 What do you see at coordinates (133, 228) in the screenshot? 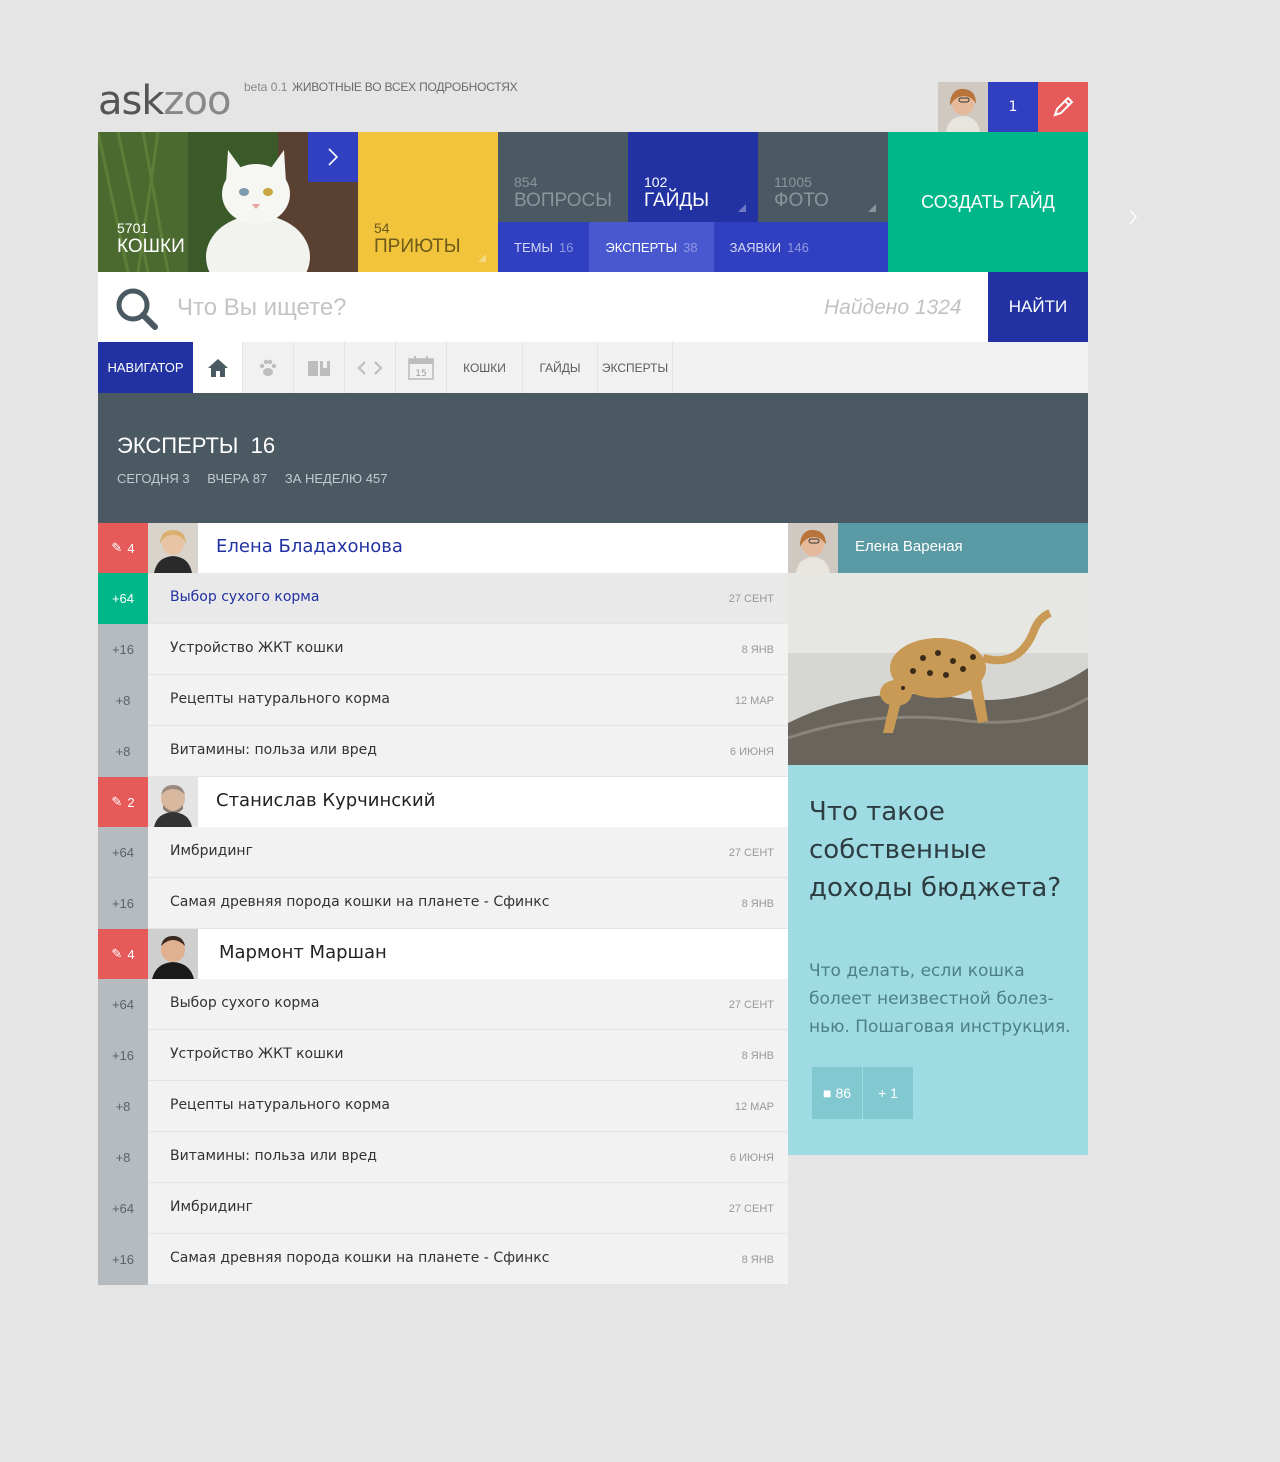
I see `cats-count: 5701` at bounding box center [133, 228].